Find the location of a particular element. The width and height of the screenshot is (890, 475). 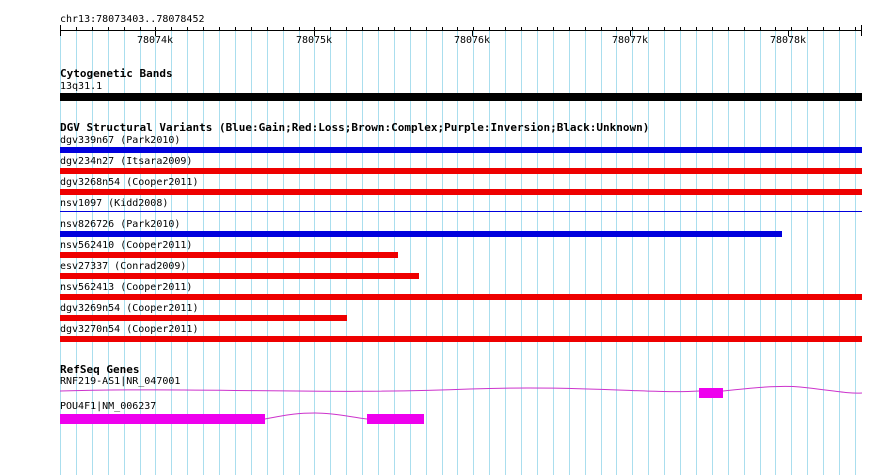

track-title-cytoband: Cytogenetic Bands is located at coordinates (116, 73).